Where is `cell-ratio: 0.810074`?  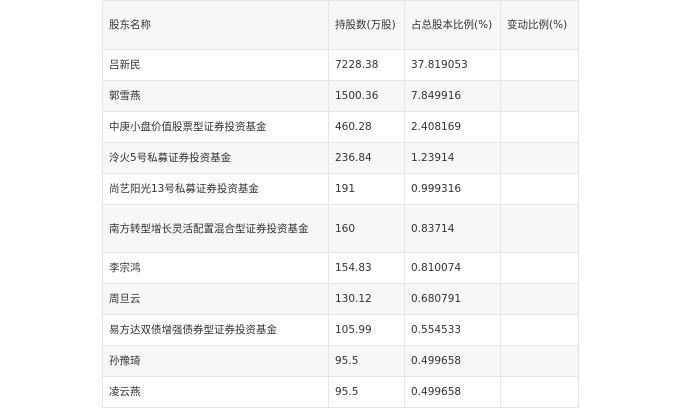
cell-ratio: 0.810074 is located at coordinates (452, 268).